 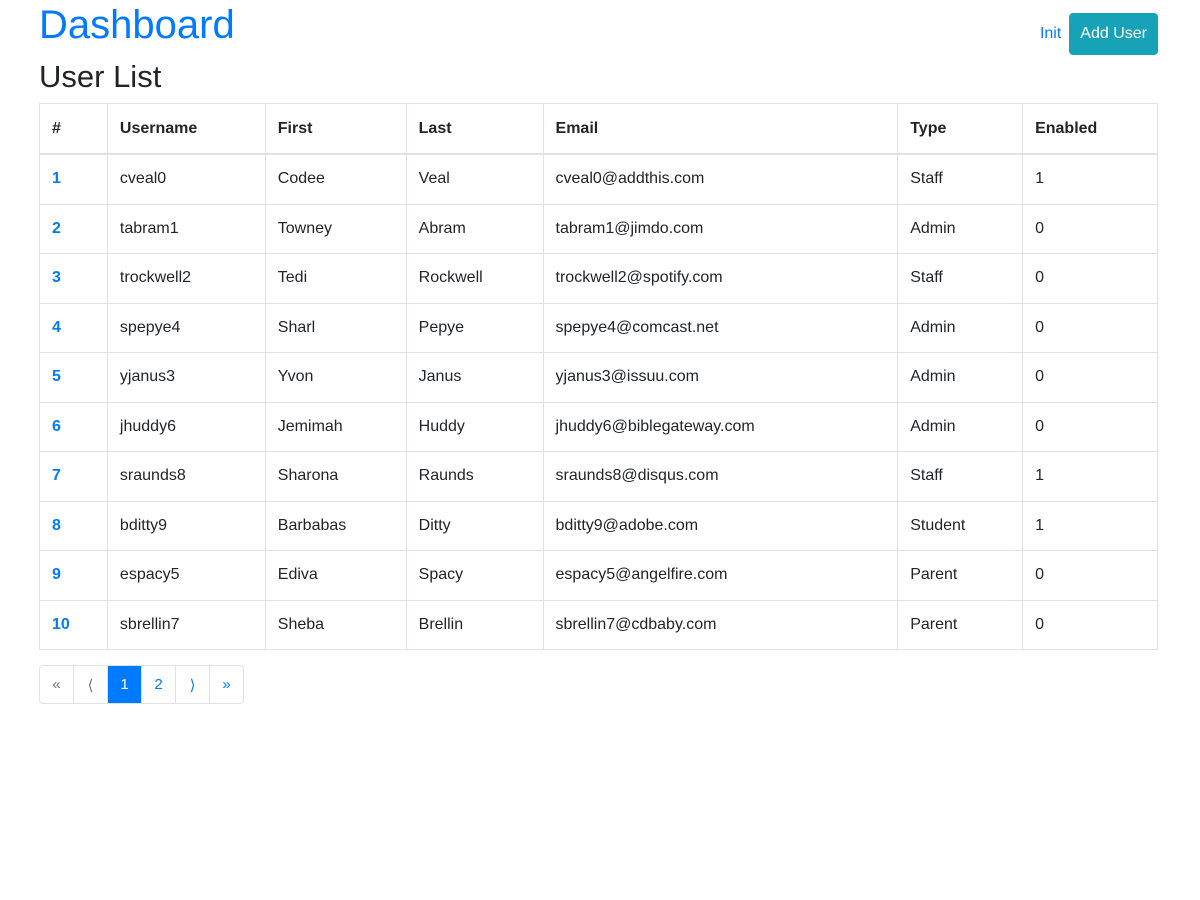 I want to click on cell-id: 1, so click(x=73, y=179).